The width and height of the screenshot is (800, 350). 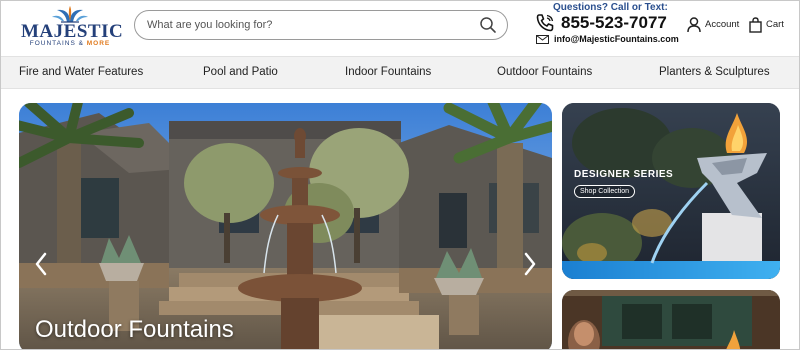 What do you see at coordinates (755, 25) in the screenshot?
I see `shopping-bag-icon` at bounding box center [755, 25].